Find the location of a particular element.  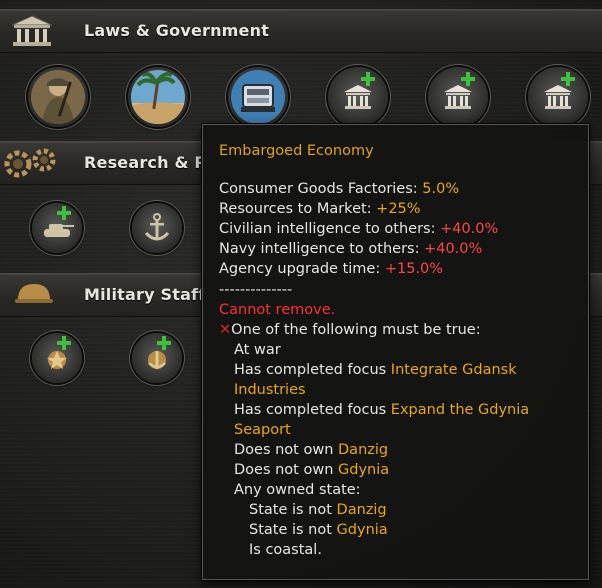

modifier-line: Resources to Market: +25% is located at coordinates (320, 209).